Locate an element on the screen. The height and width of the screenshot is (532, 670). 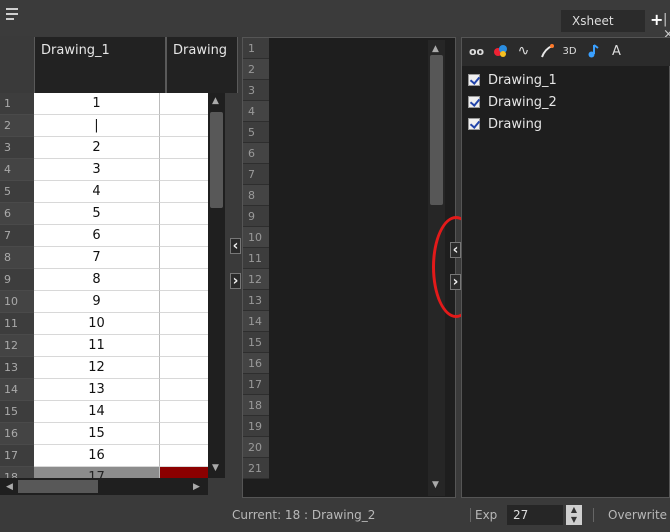
exposure-cell: 7 is located at coordinates (97, 258).